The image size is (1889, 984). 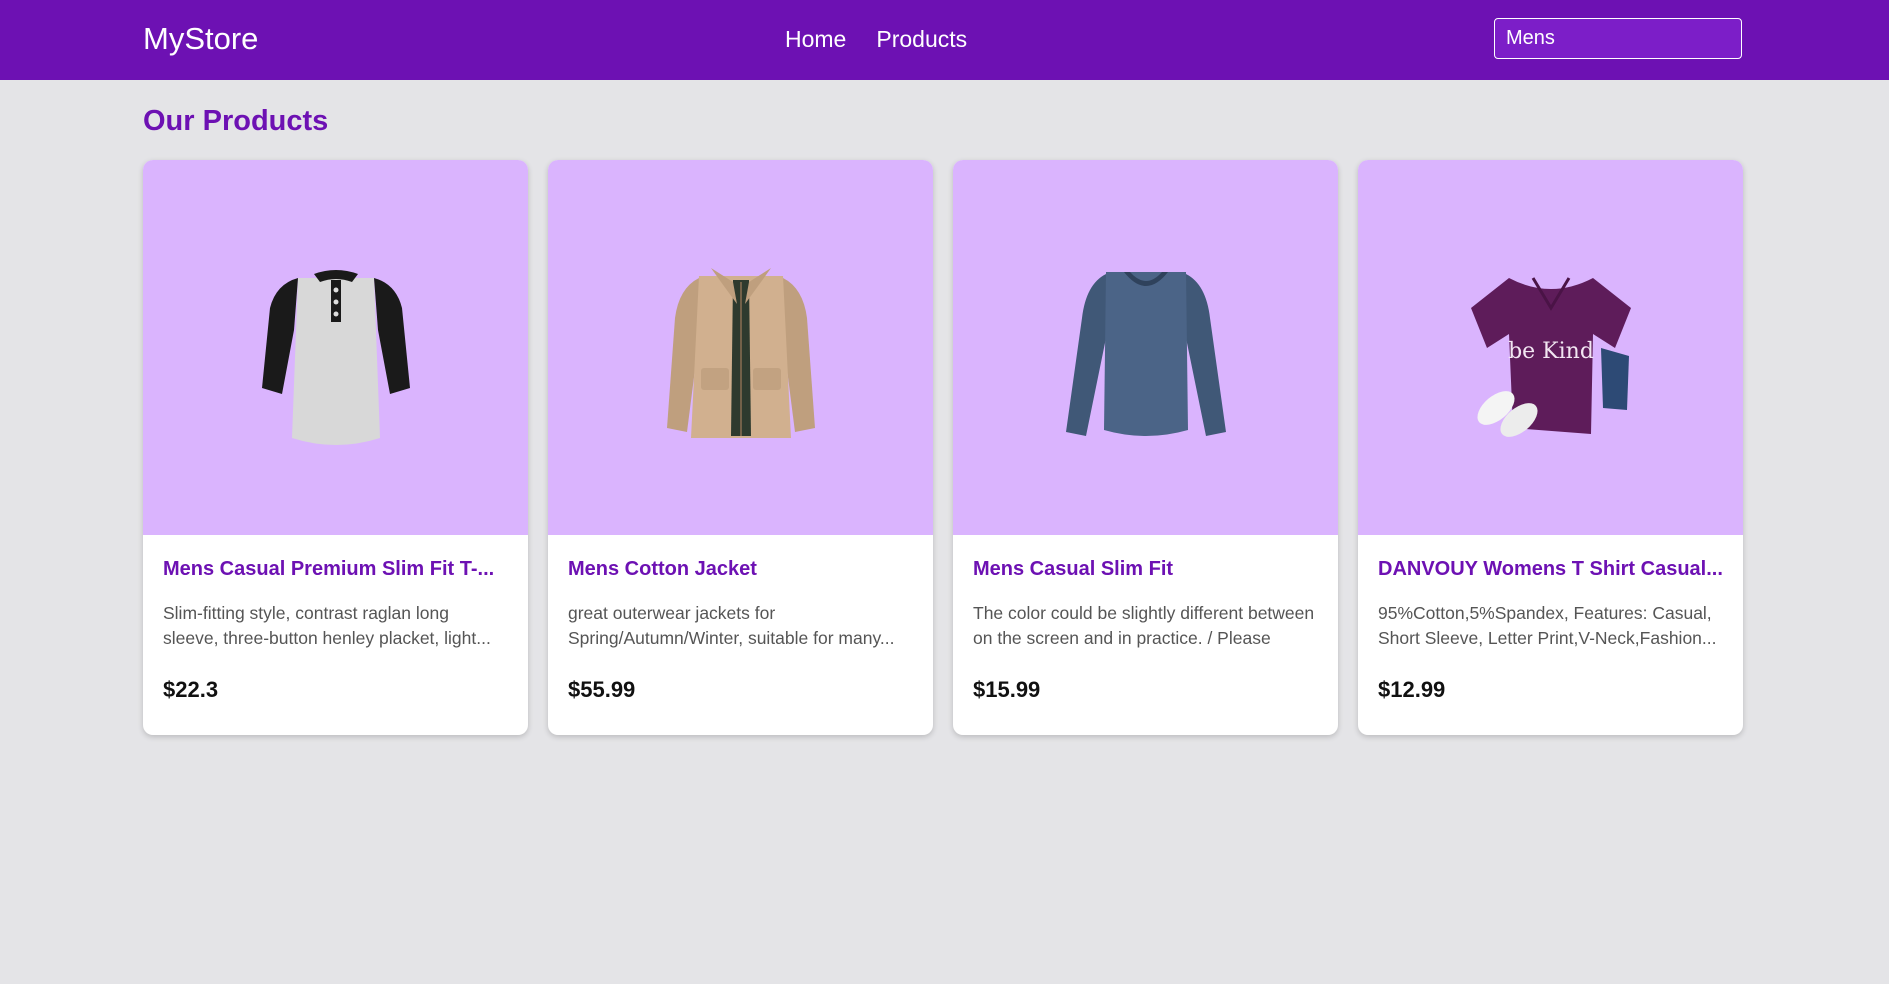 I want to click on product-price: $22.3, so click(x=191, y=689).